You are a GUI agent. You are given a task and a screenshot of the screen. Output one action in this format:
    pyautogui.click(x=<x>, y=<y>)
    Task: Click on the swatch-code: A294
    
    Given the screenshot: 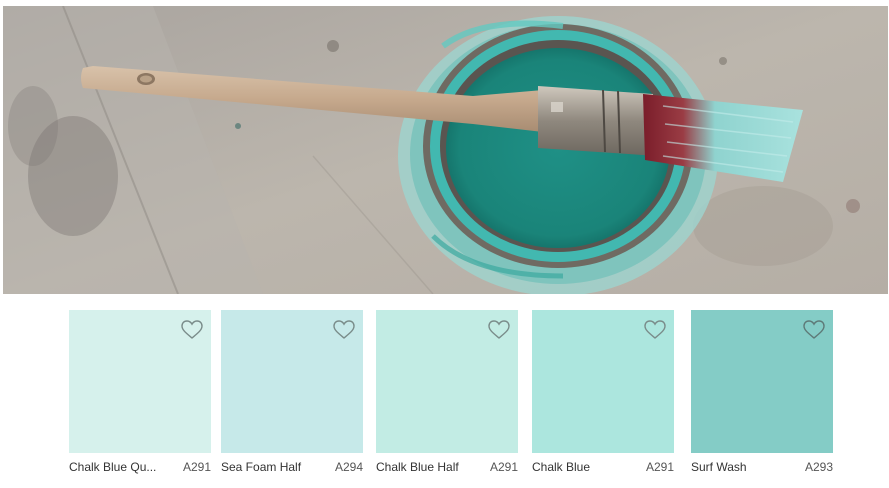 What is the action you would take?
    pyautogui.click(x=348, y=467)
    